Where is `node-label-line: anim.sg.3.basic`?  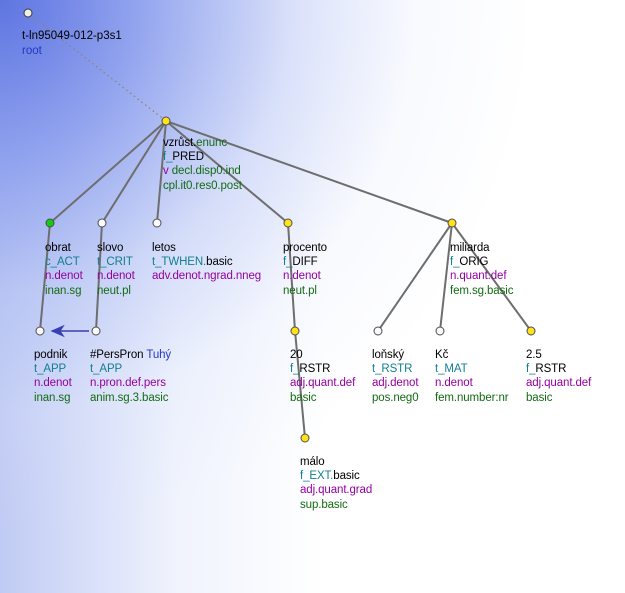 node-label-line: anim.sg.3.basic is located at coordinates (130, 398).